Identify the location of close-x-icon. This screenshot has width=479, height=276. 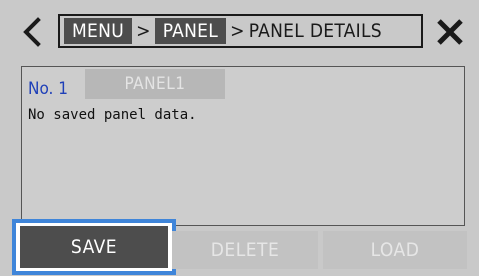
(450, 32).